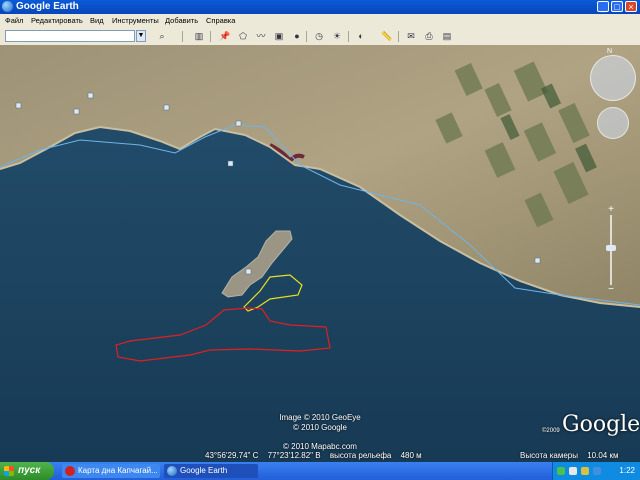 This screenshot has height=480, width=640. I want to click on menu-help: Справка, so click(220, 21).